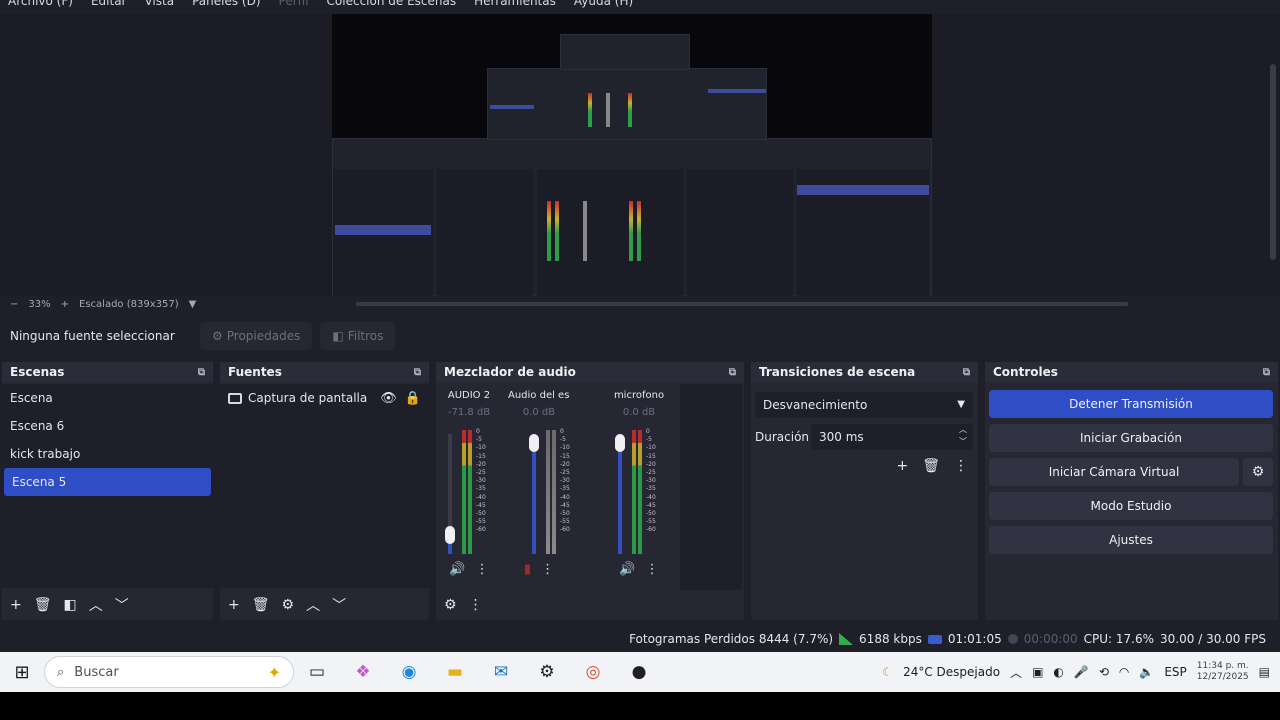 The image size is (1280, 720). Describe the element at coordinates (358, 336) in the screenshot. I see `filters-button: ◧ Filtros` at that location.